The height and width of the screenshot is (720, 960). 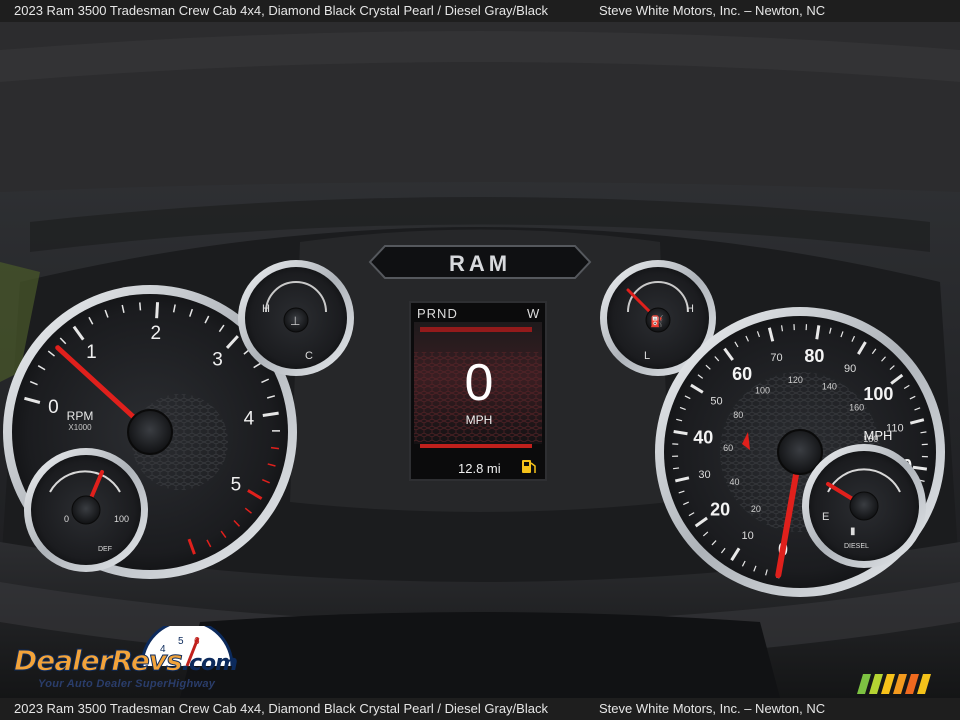 I want to click on speedometer-major-label: 80, so click(x=814, y=356).